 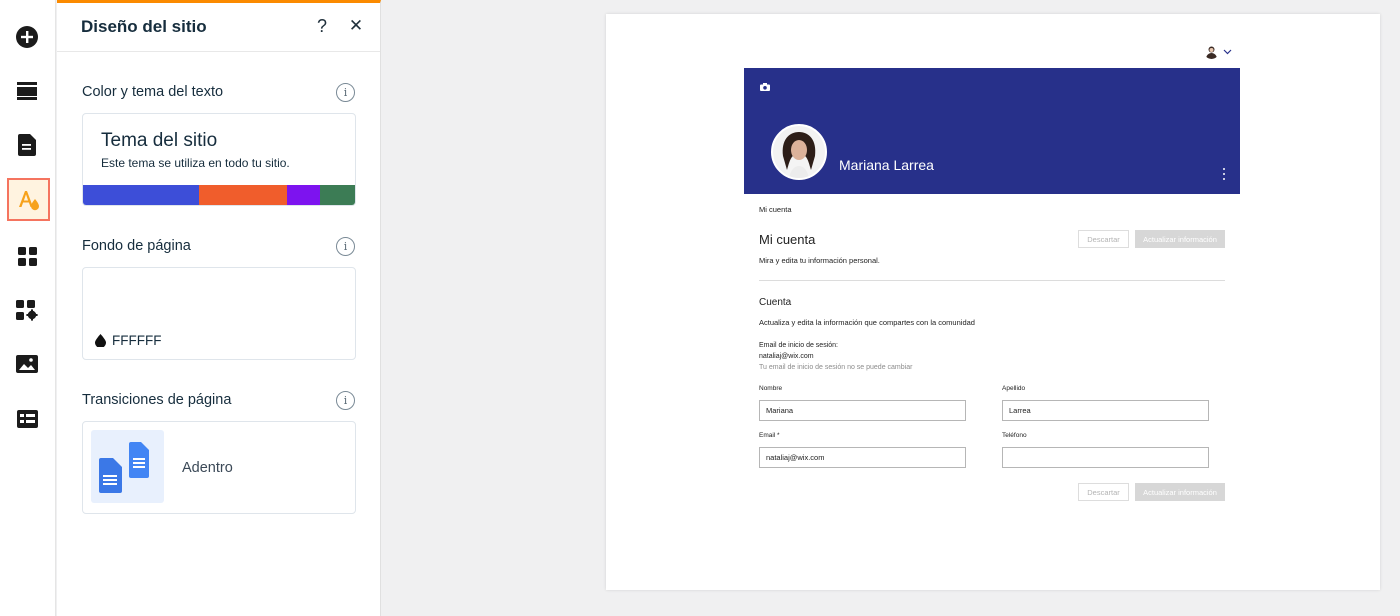 What do you see at coordinates (1227, 51) in the screenshot?
I see `chevron-down-icon` at bounding box center [1227, 51].